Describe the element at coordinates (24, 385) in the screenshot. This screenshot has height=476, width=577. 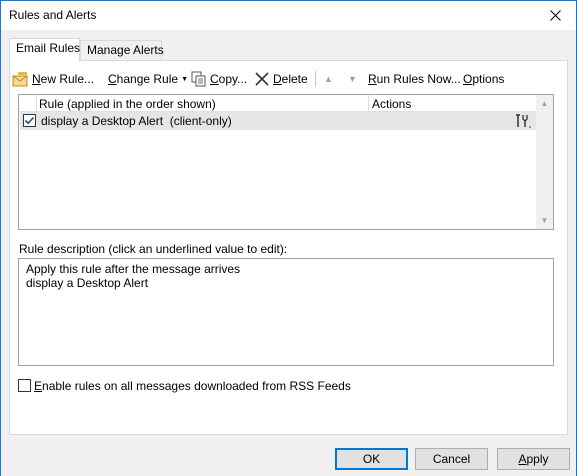
I see `rss-rules-checkbox` at that location.